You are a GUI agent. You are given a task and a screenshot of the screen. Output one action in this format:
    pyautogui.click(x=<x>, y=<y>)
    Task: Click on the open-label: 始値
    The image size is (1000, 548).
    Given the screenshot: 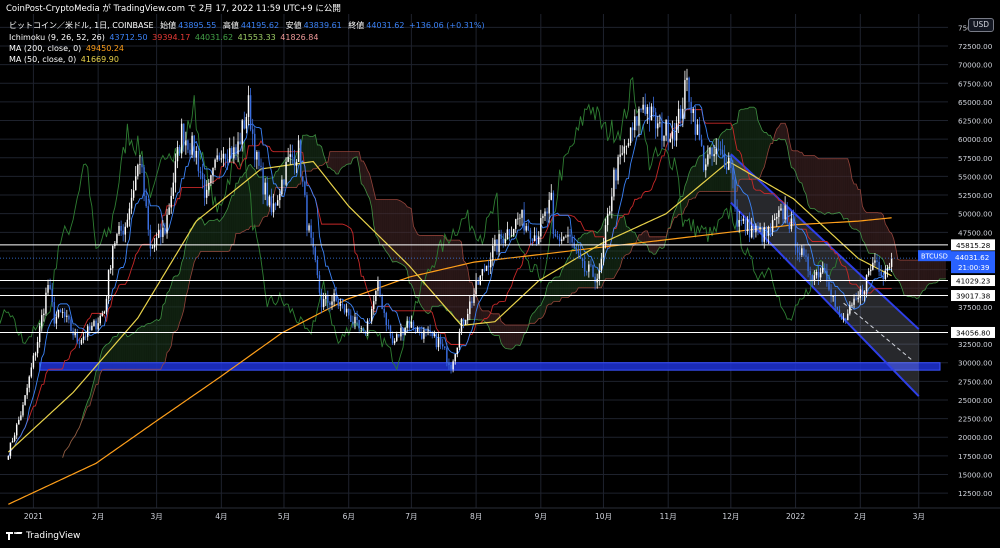 What is the action you would take?
    pyautogui.click(x=168, y=25)
    